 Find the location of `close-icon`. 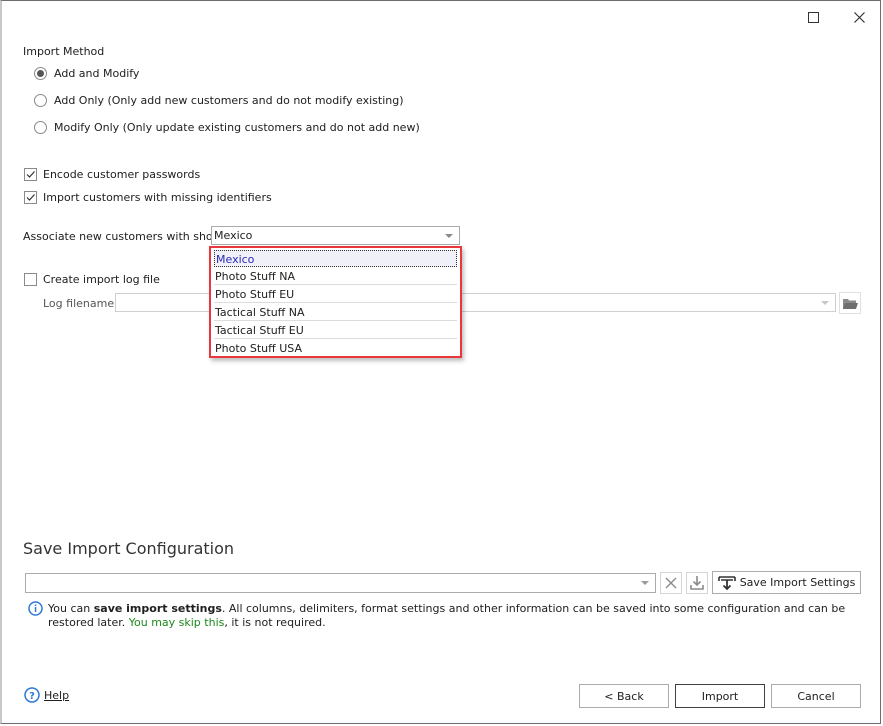

close-icon is located at coordinates (859, 17).